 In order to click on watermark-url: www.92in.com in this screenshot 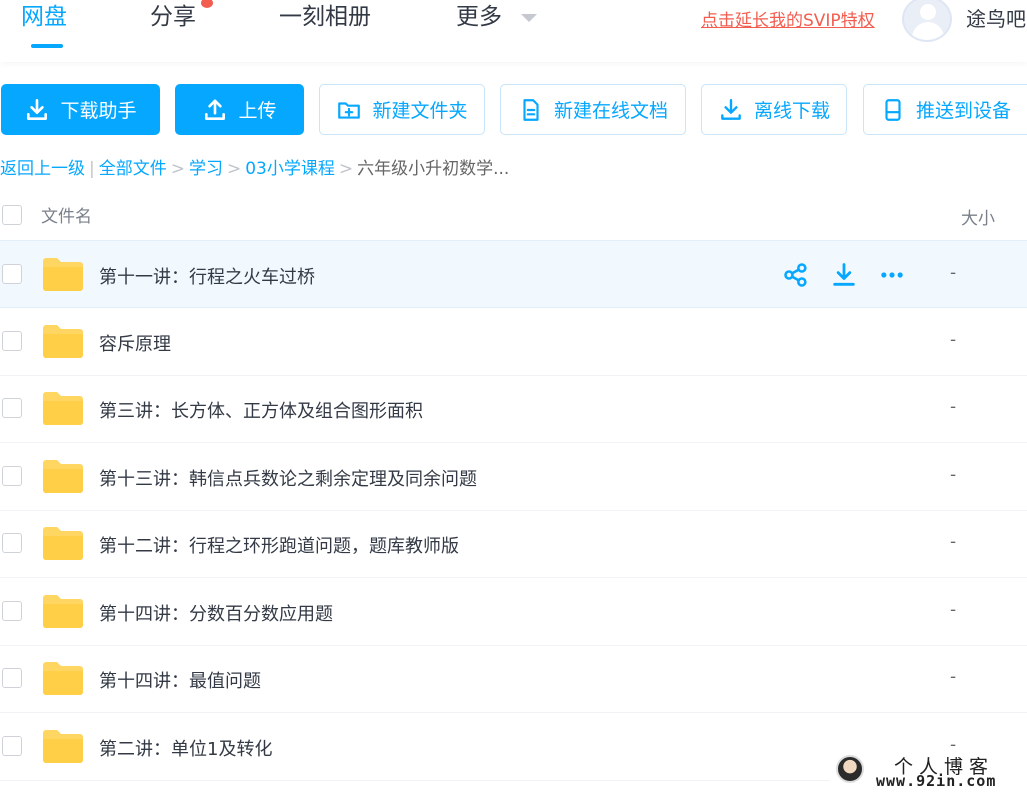, I will do `click(936, 781)`.